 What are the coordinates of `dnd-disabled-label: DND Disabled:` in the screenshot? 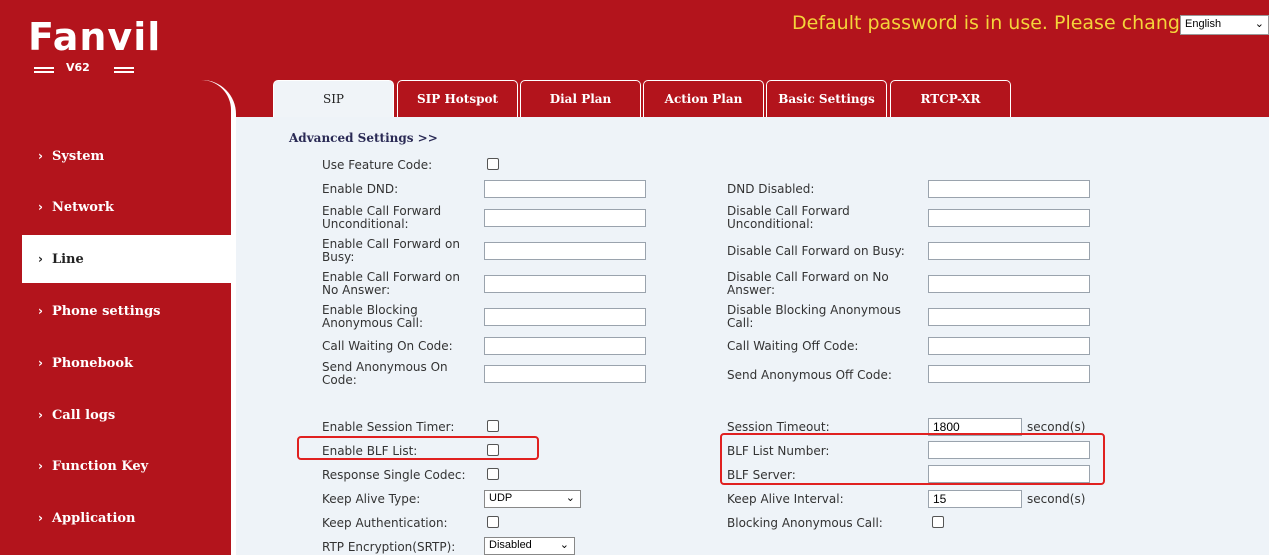 It's located at (771, 189).